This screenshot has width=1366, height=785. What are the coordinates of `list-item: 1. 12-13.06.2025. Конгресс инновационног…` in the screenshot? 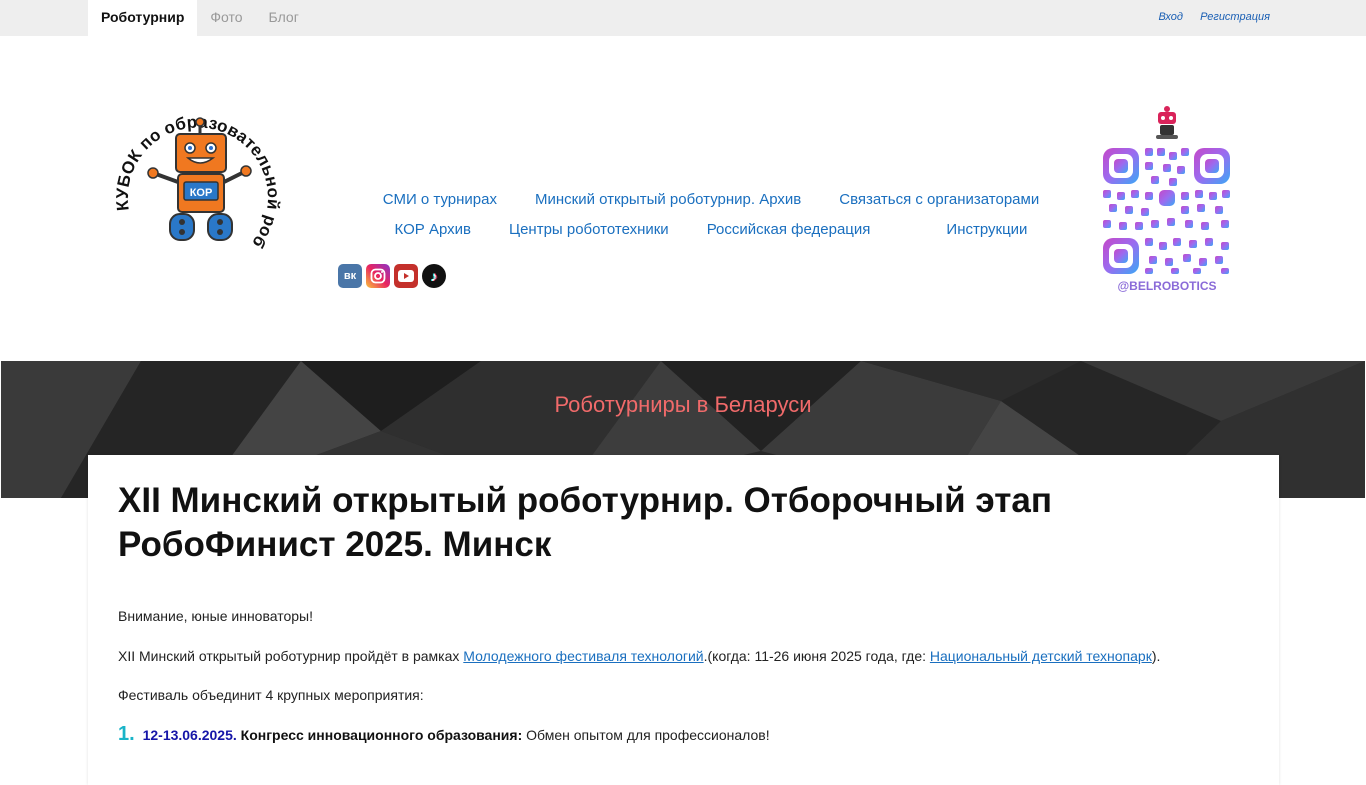 It's located at (444, 734).